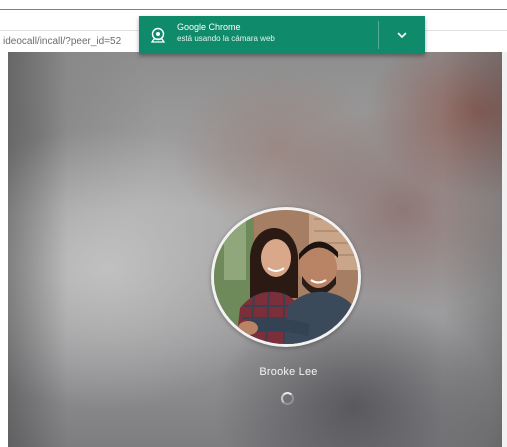  Describe the element at coordinates (288, 372) in the screenshot. I see `caller-name: Brooke Lee` at that location.